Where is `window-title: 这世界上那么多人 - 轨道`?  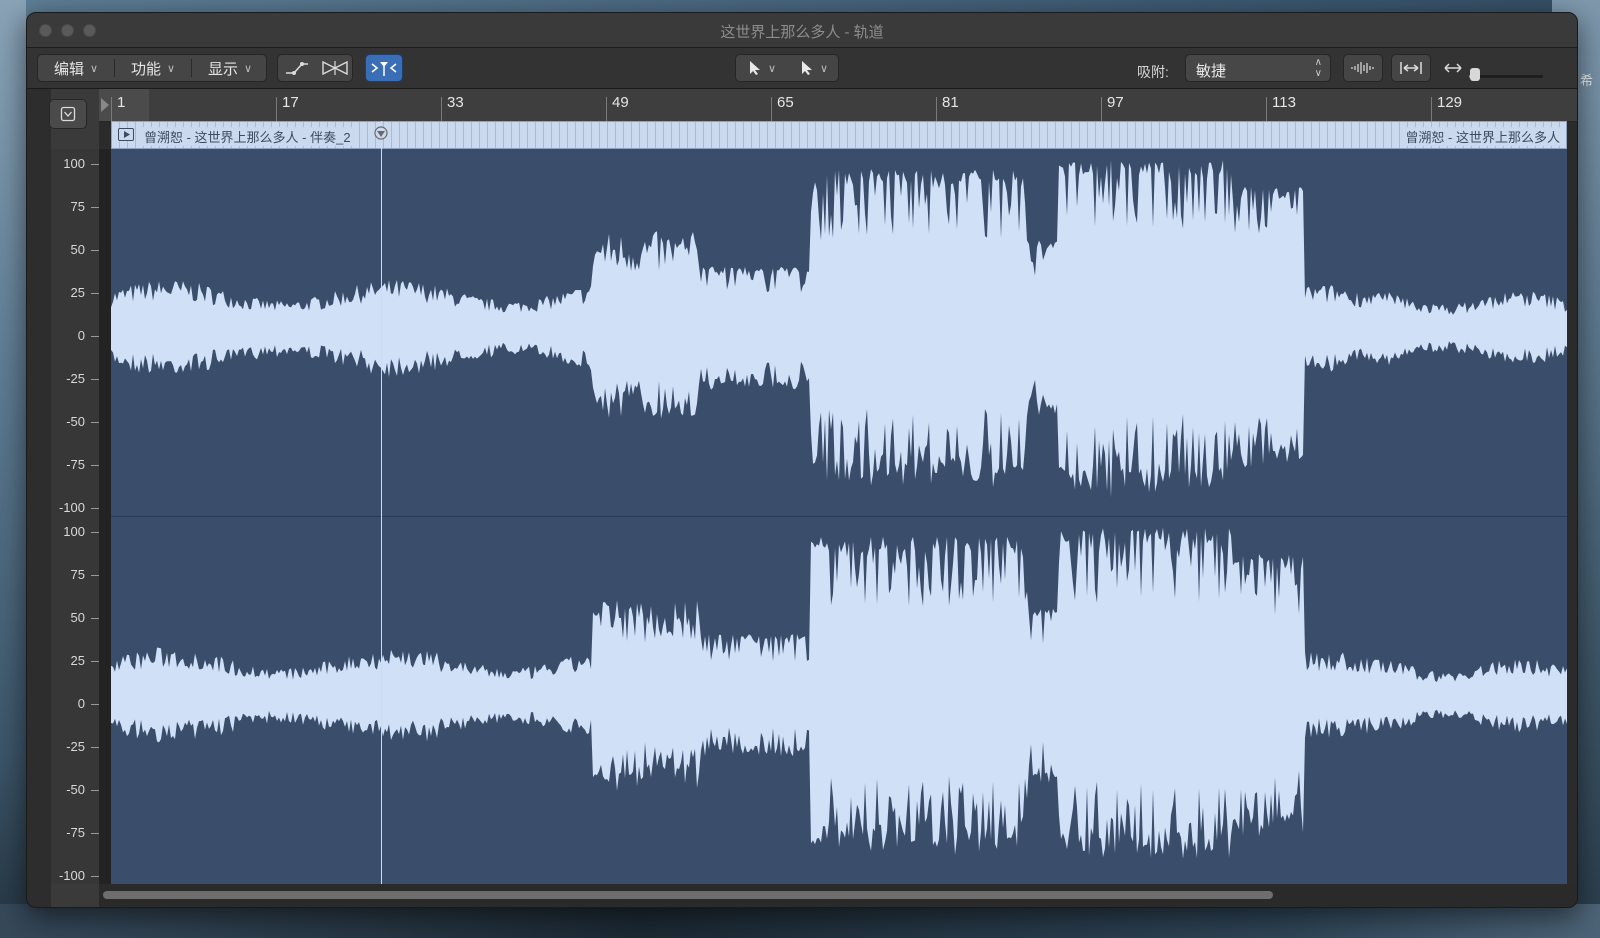 window-title: 这世界上那么多人 - 轨道 is located at coordinates (802, 32).